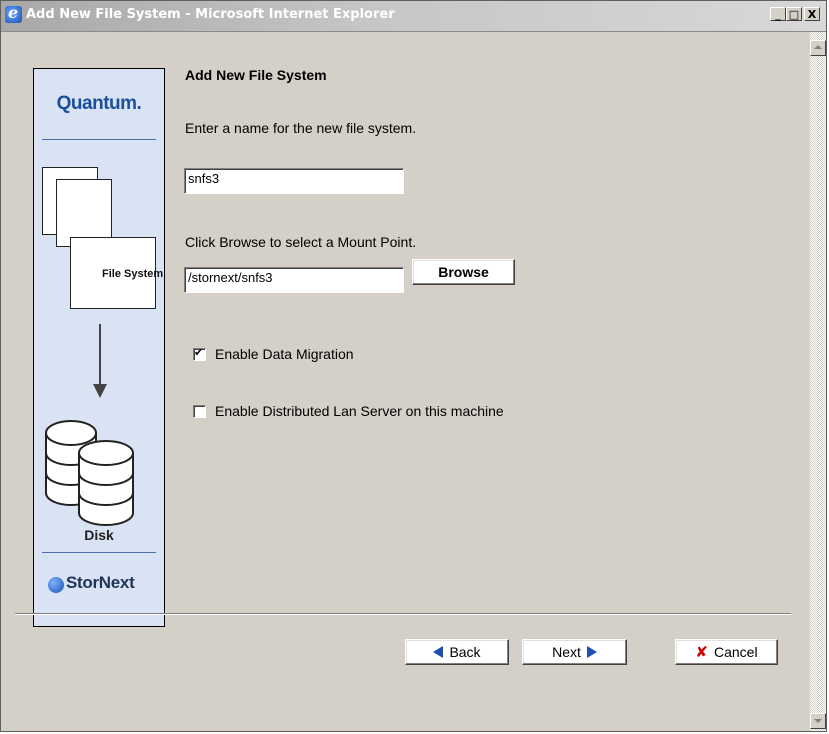 Image resolution: width=829 pixels, height=734 pixels. I want to click on close-button: X, so click(812, 14).